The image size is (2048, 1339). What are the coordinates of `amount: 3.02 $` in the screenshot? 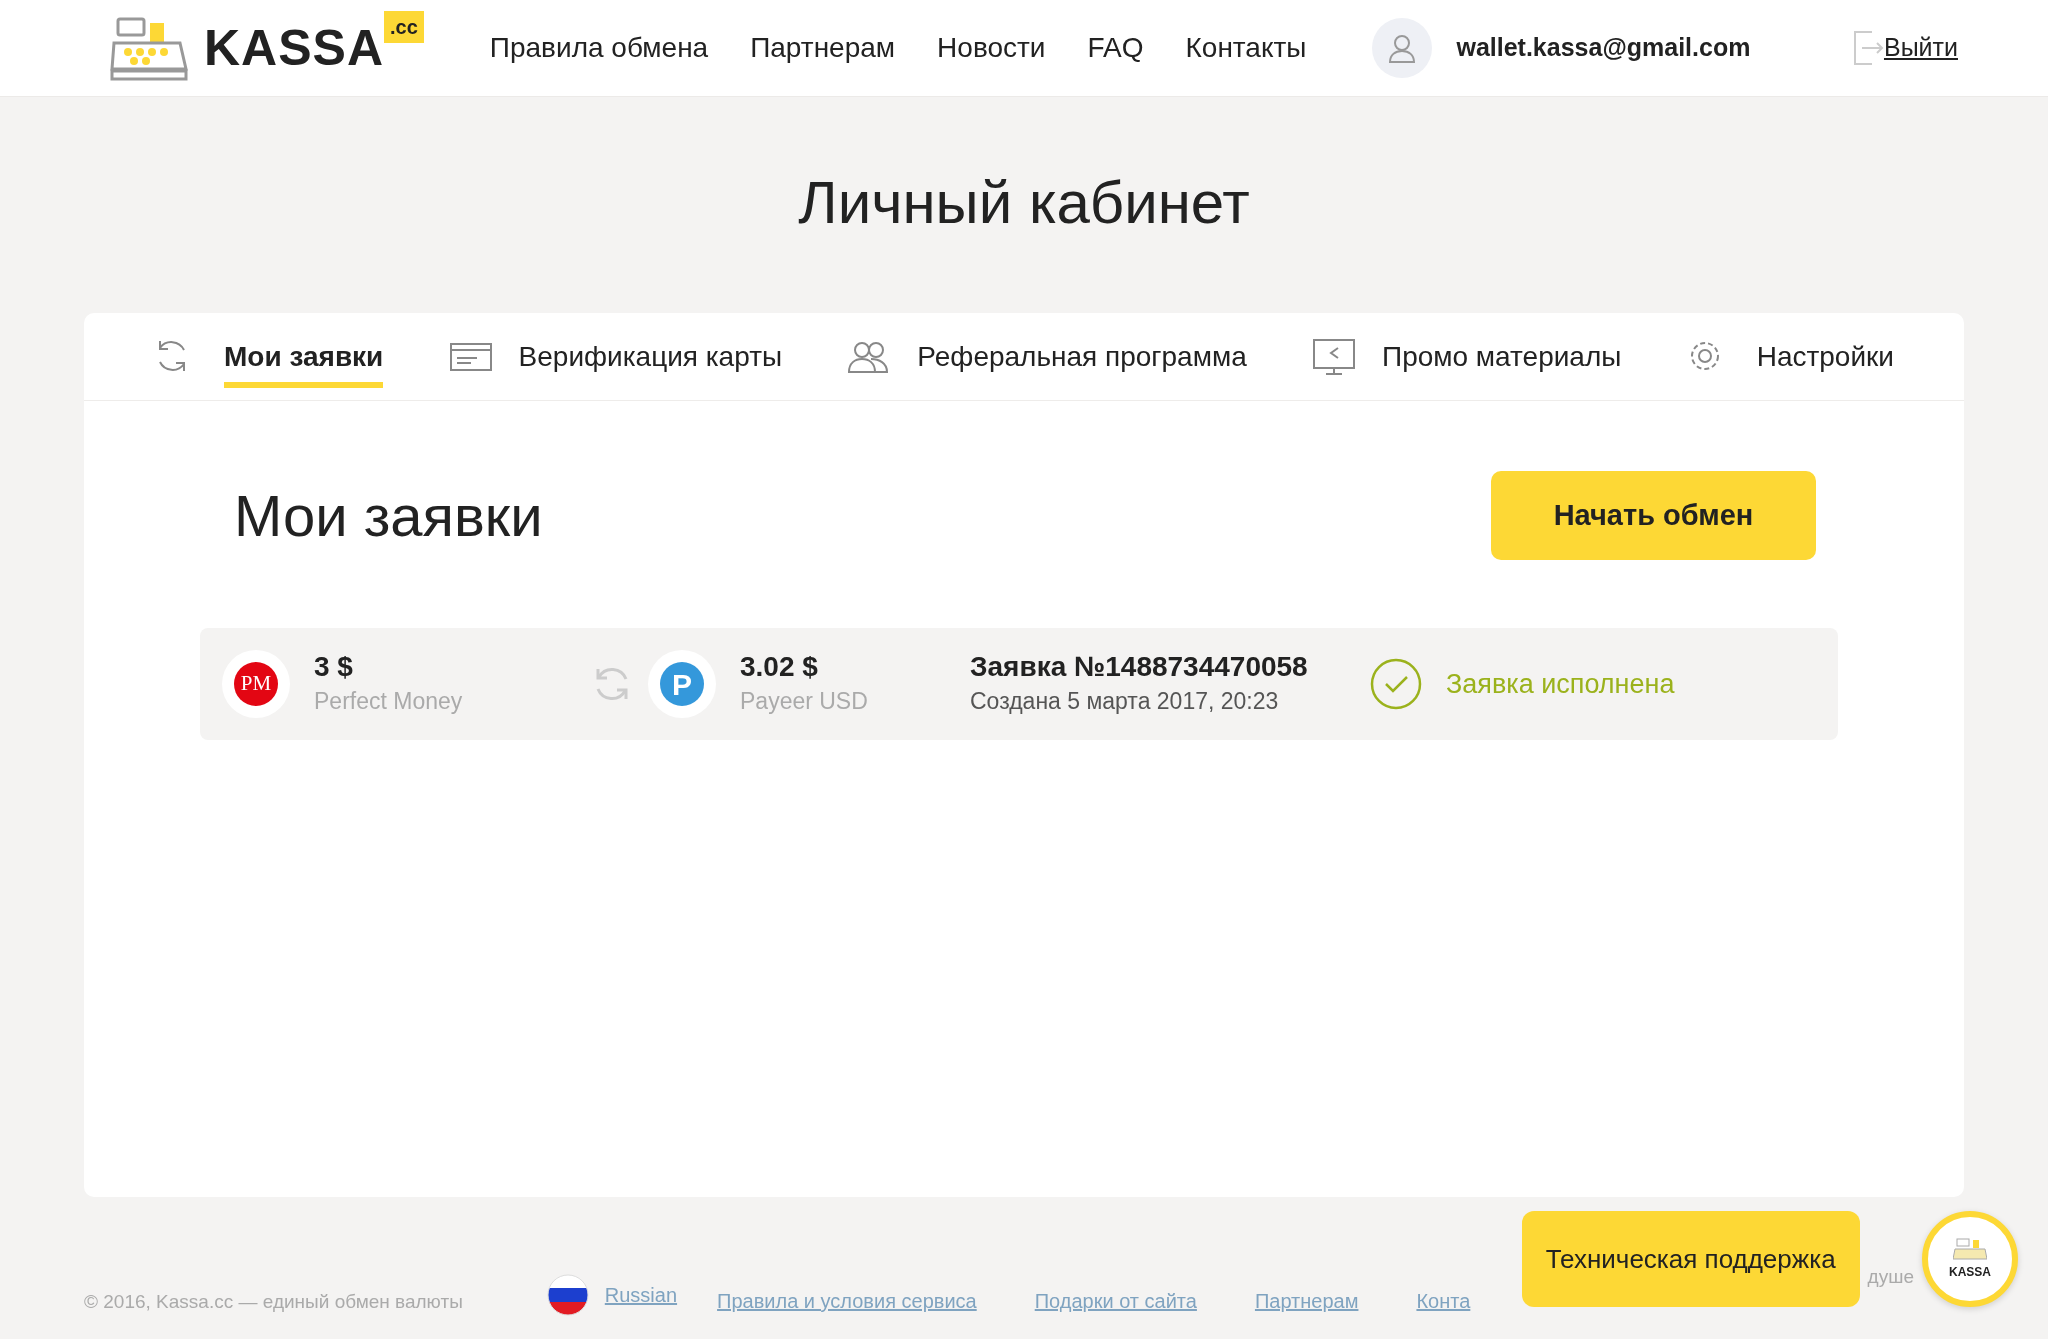 It's located at (779, 666).